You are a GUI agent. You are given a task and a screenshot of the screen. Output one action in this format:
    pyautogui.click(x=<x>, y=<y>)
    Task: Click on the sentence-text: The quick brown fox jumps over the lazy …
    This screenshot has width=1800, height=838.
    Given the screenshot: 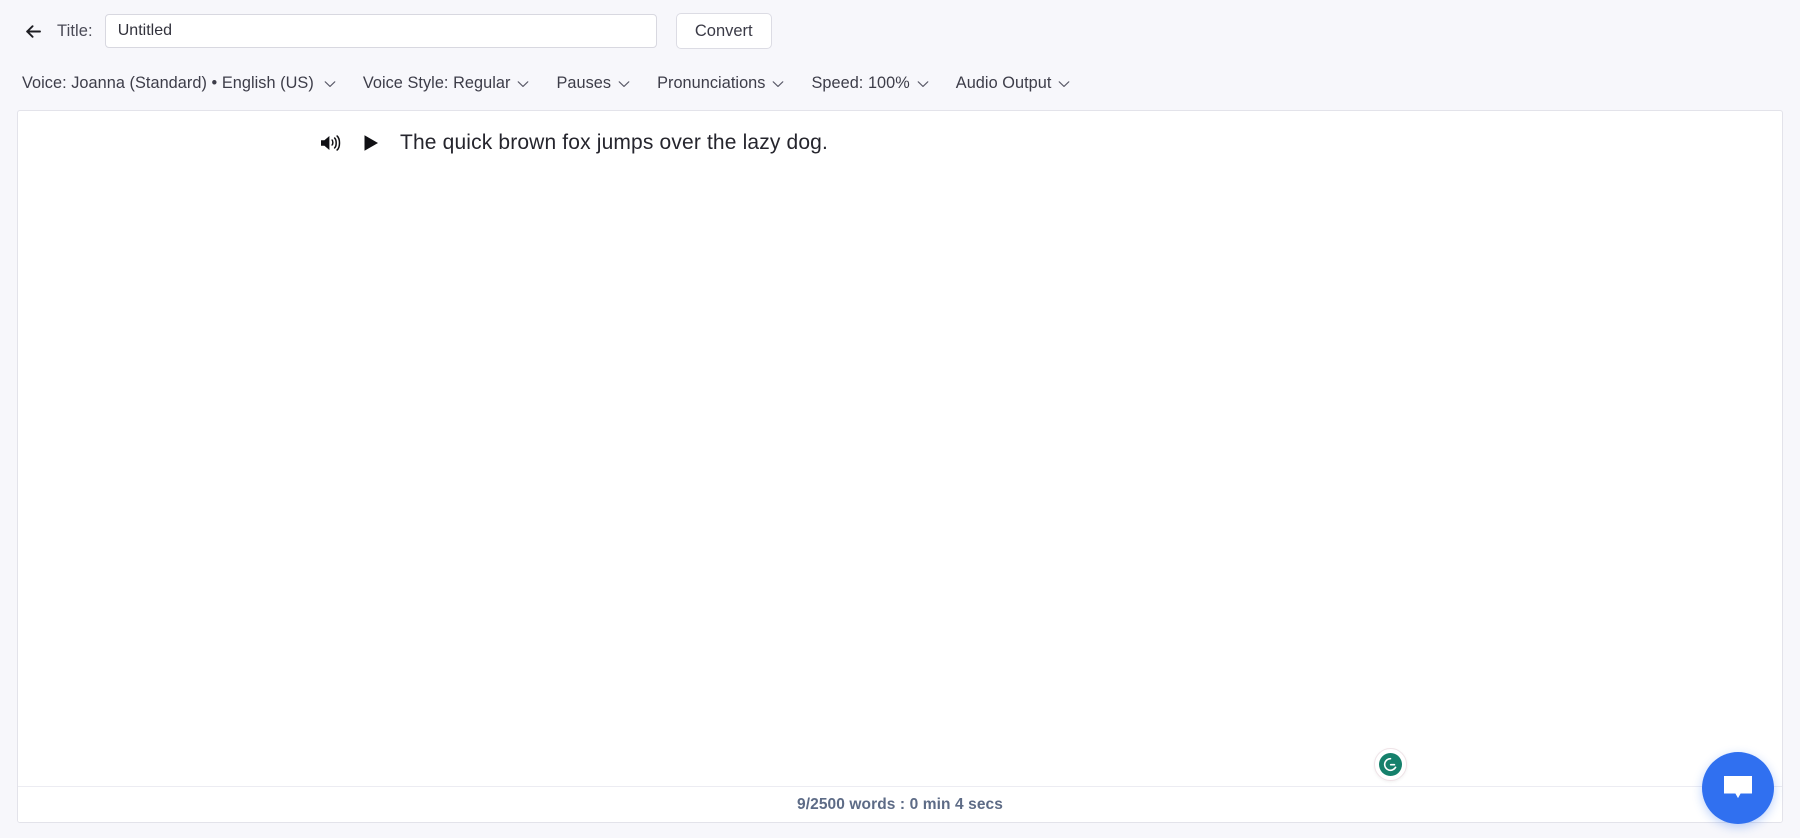 What is the action you would take?
    pyautogui.click(x=614, y=143)
    